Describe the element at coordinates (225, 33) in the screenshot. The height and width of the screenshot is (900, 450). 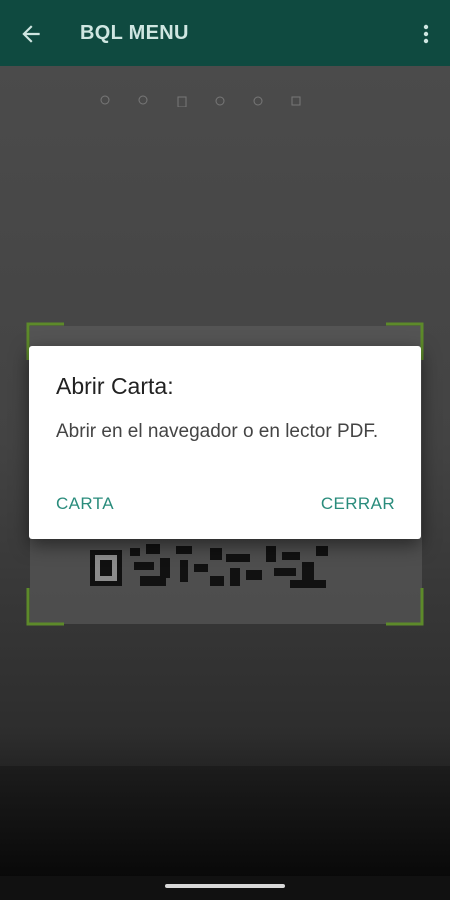
I see `app-bar: BQL MENU` at that location.